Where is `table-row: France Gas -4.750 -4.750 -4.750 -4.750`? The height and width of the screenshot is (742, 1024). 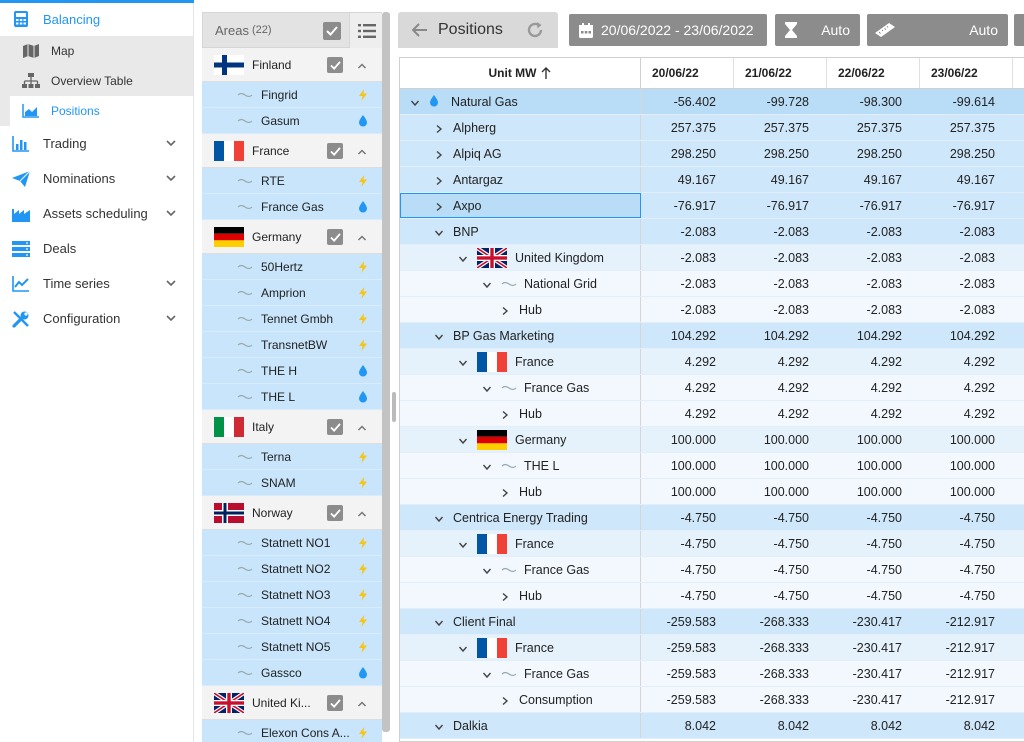
table-row: France Gas -4.750 -4.750 -4.750 -4.750 is located at coordinates (712, 570).